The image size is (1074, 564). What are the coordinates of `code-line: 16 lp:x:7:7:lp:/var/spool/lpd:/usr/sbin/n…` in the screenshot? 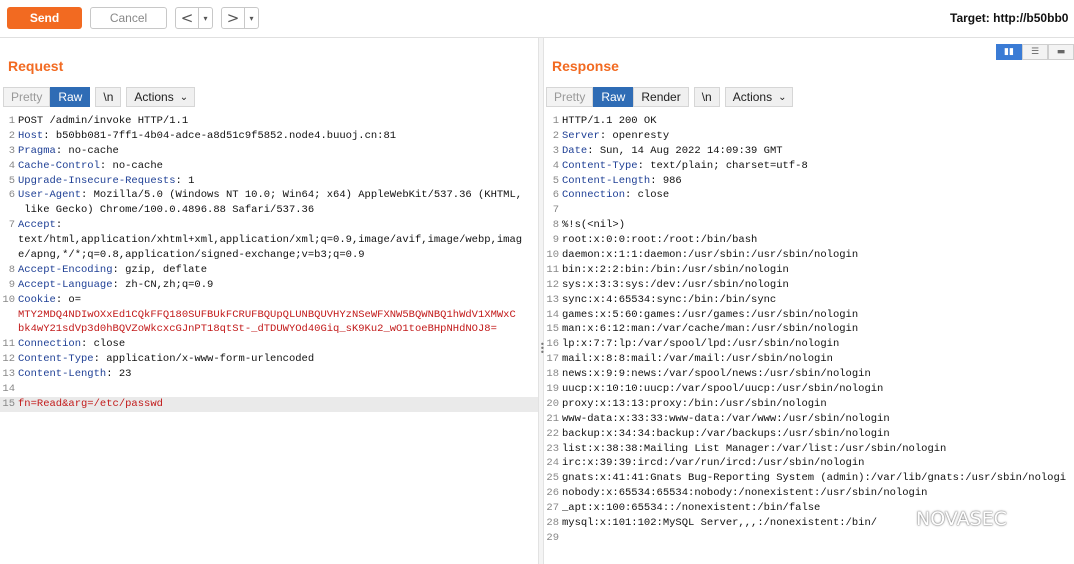 It's located at (809, 344).